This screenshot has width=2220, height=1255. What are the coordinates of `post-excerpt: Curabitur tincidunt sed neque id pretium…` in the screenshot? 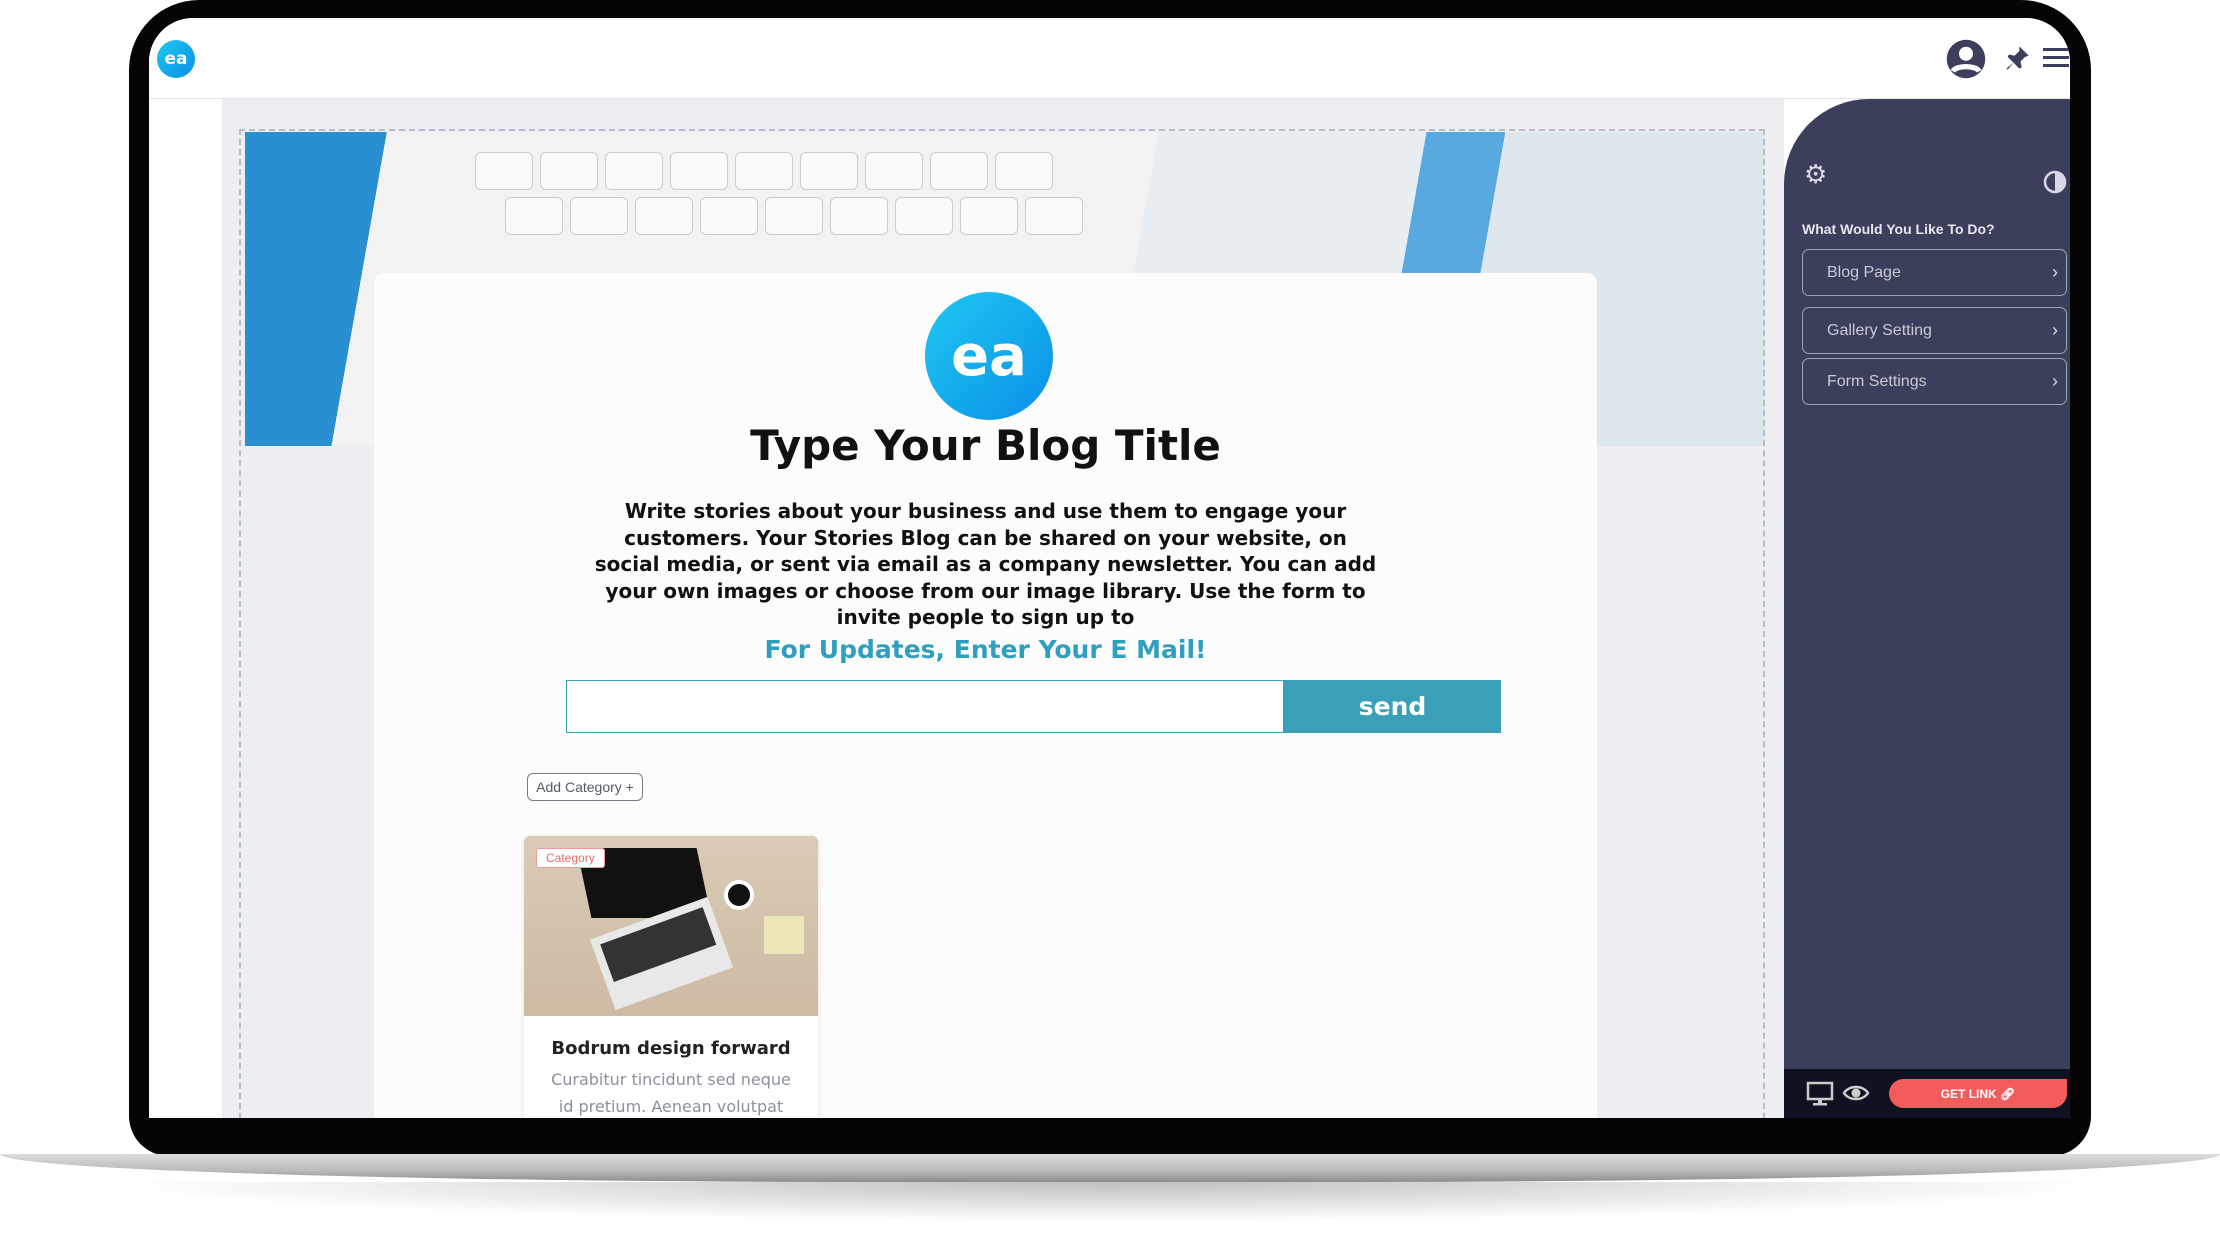 It's located at (671, 1093).